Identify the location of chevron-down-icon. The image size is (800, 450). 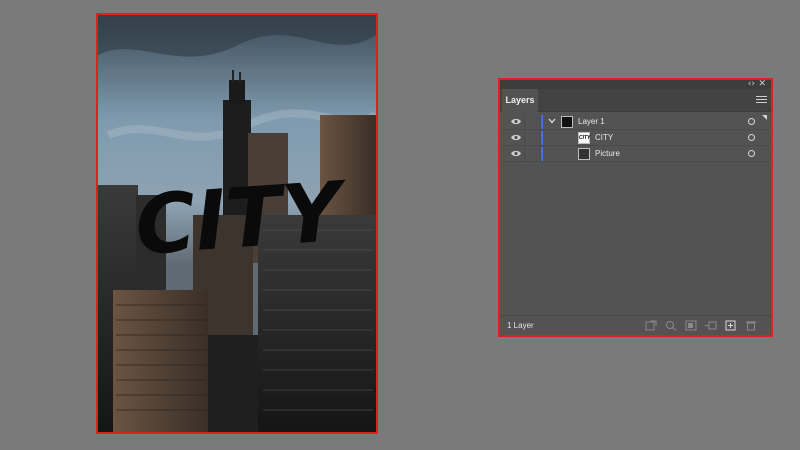
(552, 121).